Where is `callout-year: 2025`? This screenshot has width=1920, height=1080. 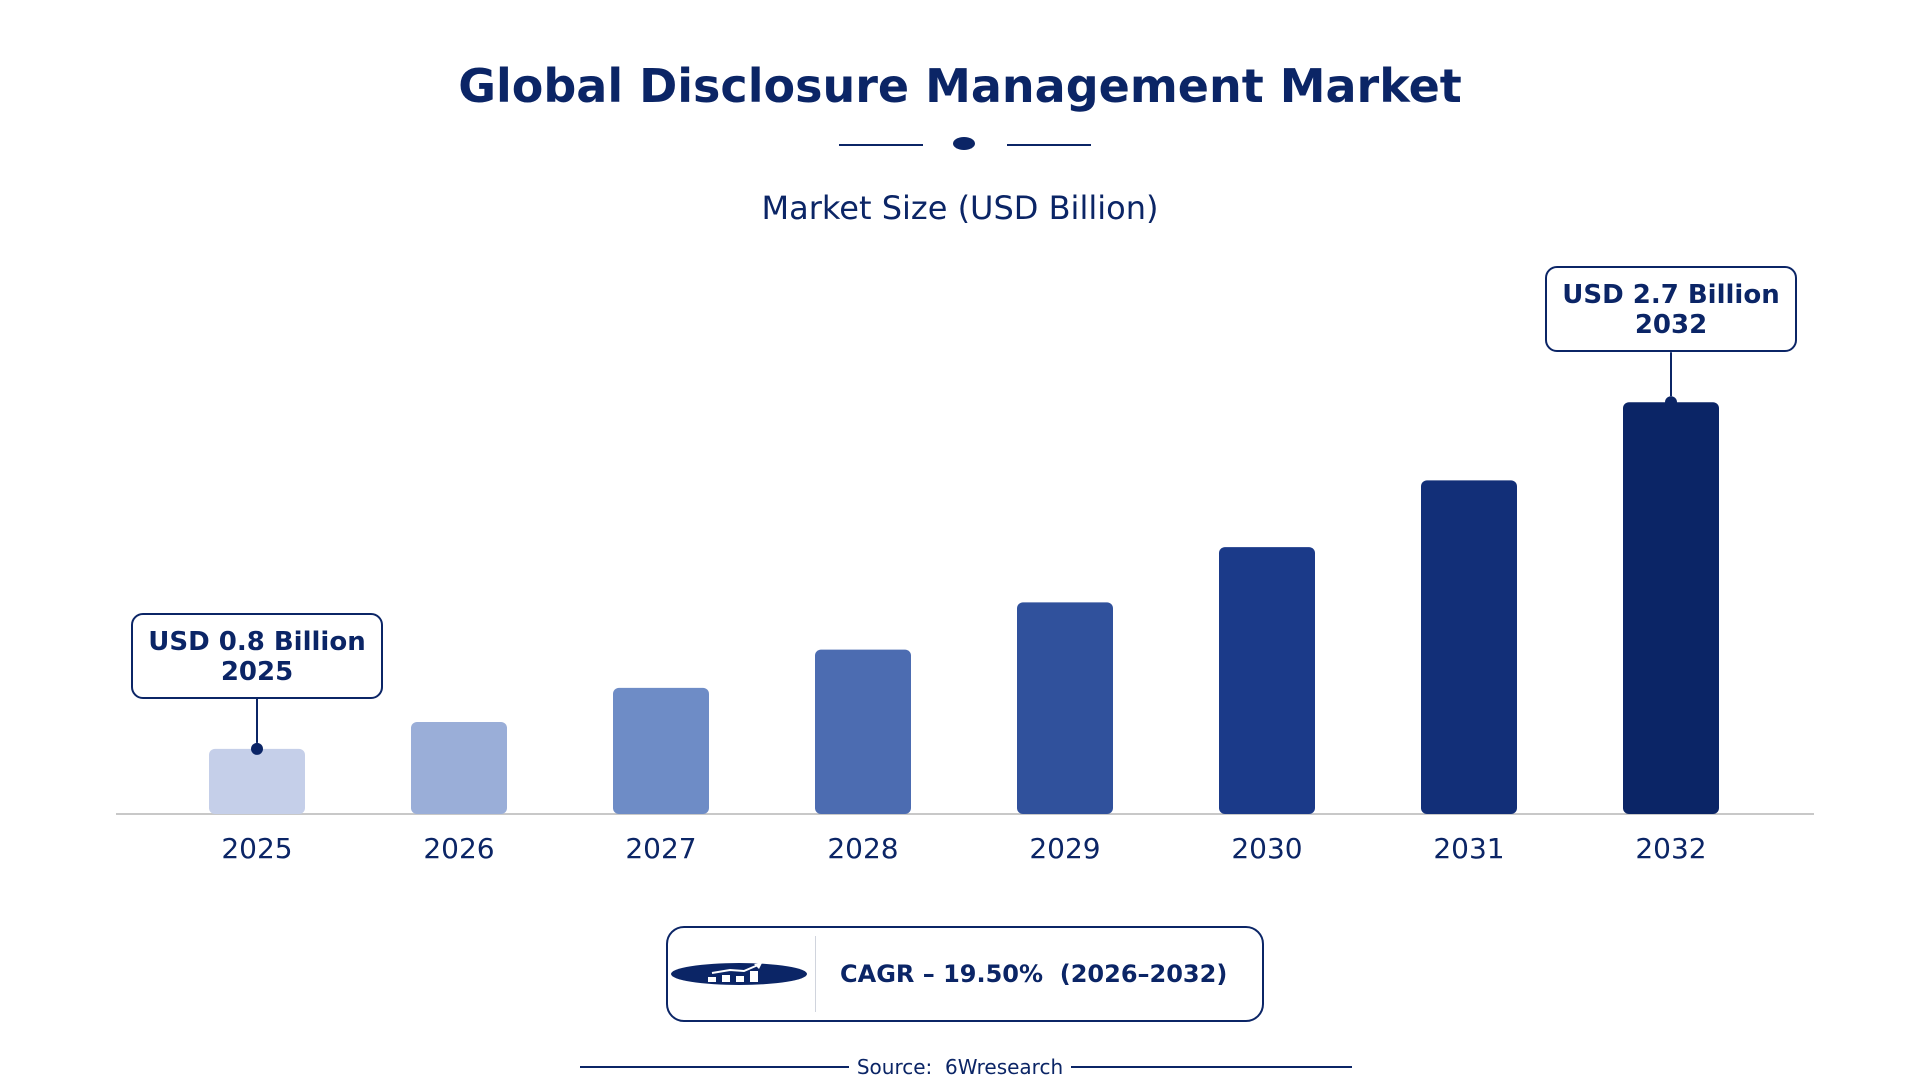
callout-year: 2025 is located at coordinates (257, 671).